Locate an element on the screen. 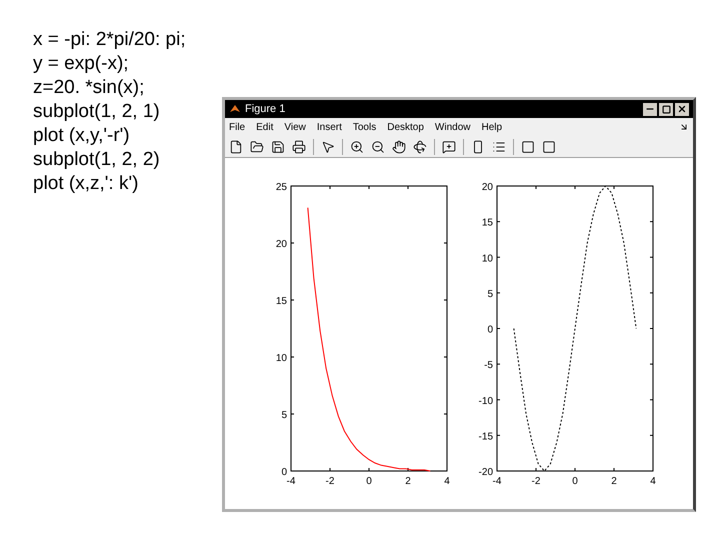  window-title: Figure 1 is located at coordinates (265, 109).